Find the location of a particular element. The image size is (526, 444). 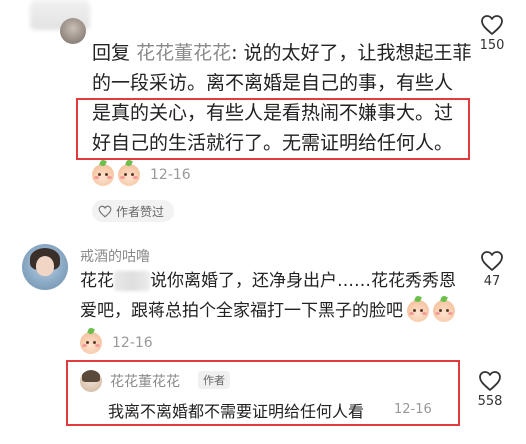

comment-text-part: 花花 is located at coordinates (97, 281).